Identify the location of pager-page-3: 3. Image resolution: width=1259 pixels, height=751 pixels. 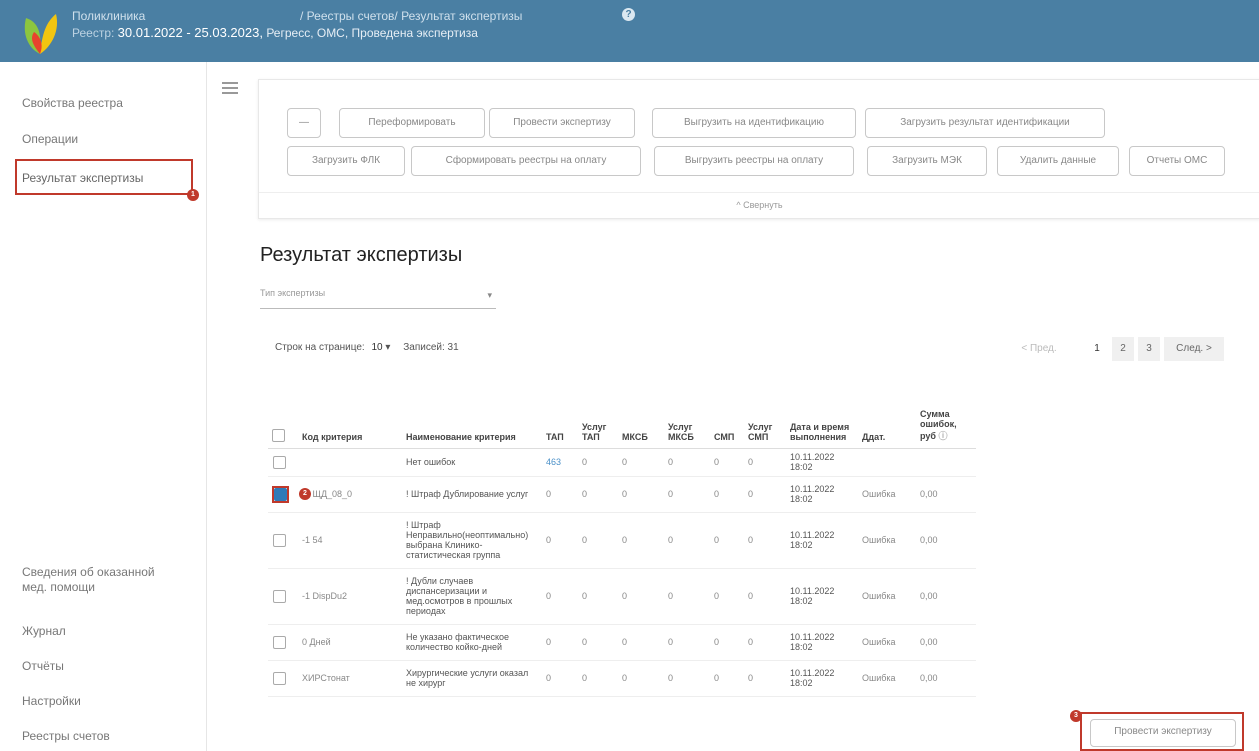
(1149, 349).